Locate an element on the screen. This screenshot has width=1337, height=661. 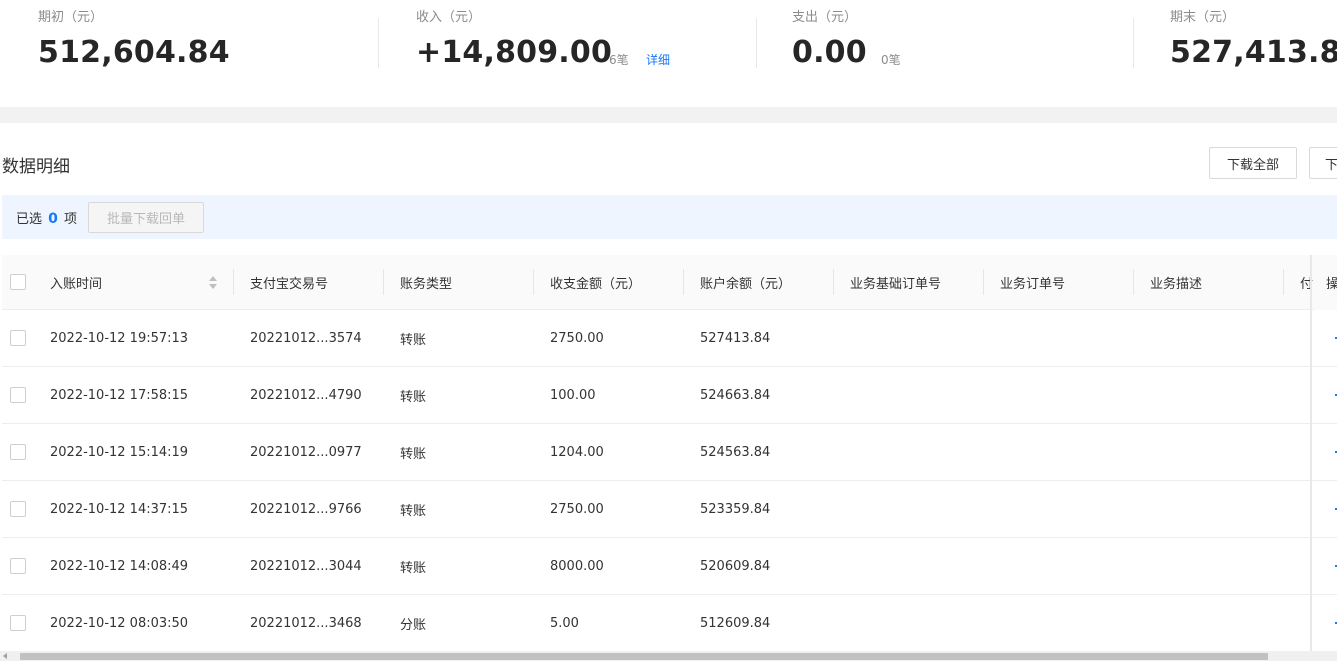
column-header-op-label: 操 is located at coordinates (1331, 284).